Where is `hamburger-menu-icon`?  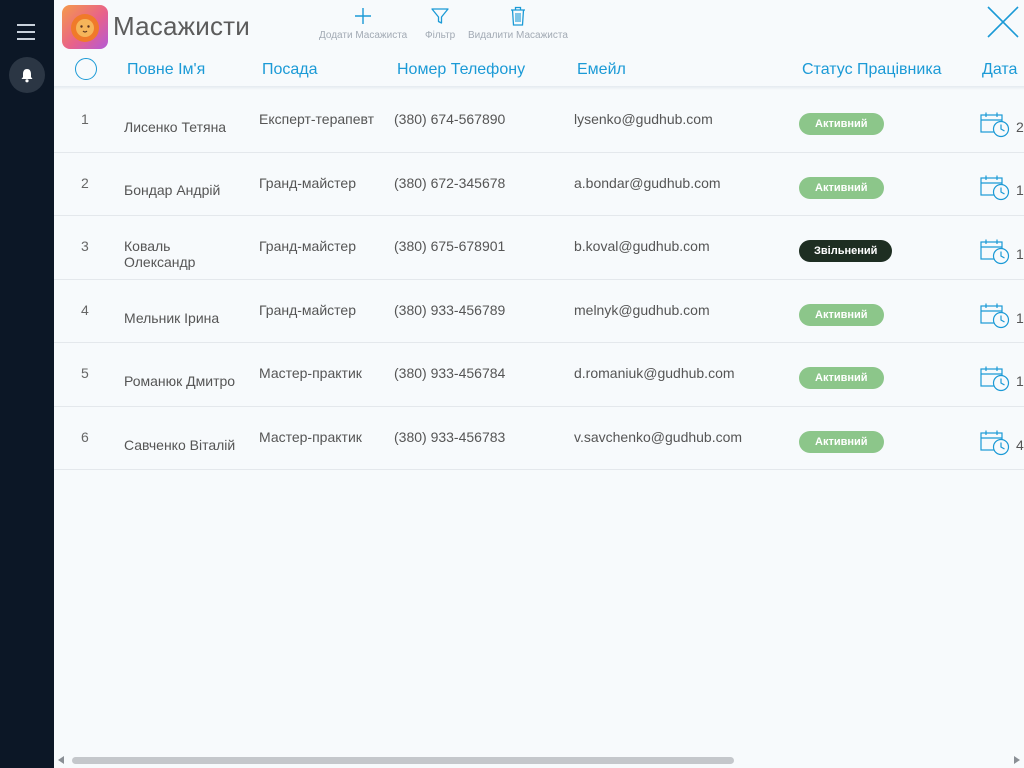 hamburger-menu-icon is located at coordinates (27, 32).